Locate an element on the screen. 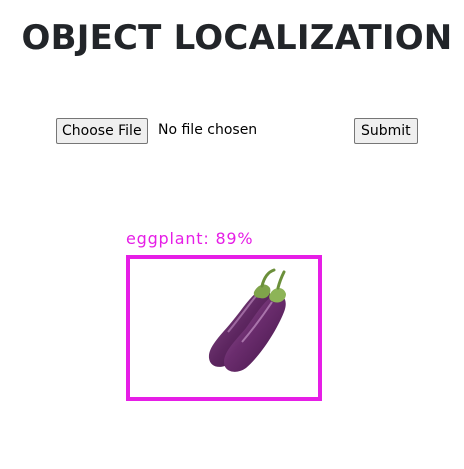  choose-file-button: Choose File is located at coordinates (102, 131).